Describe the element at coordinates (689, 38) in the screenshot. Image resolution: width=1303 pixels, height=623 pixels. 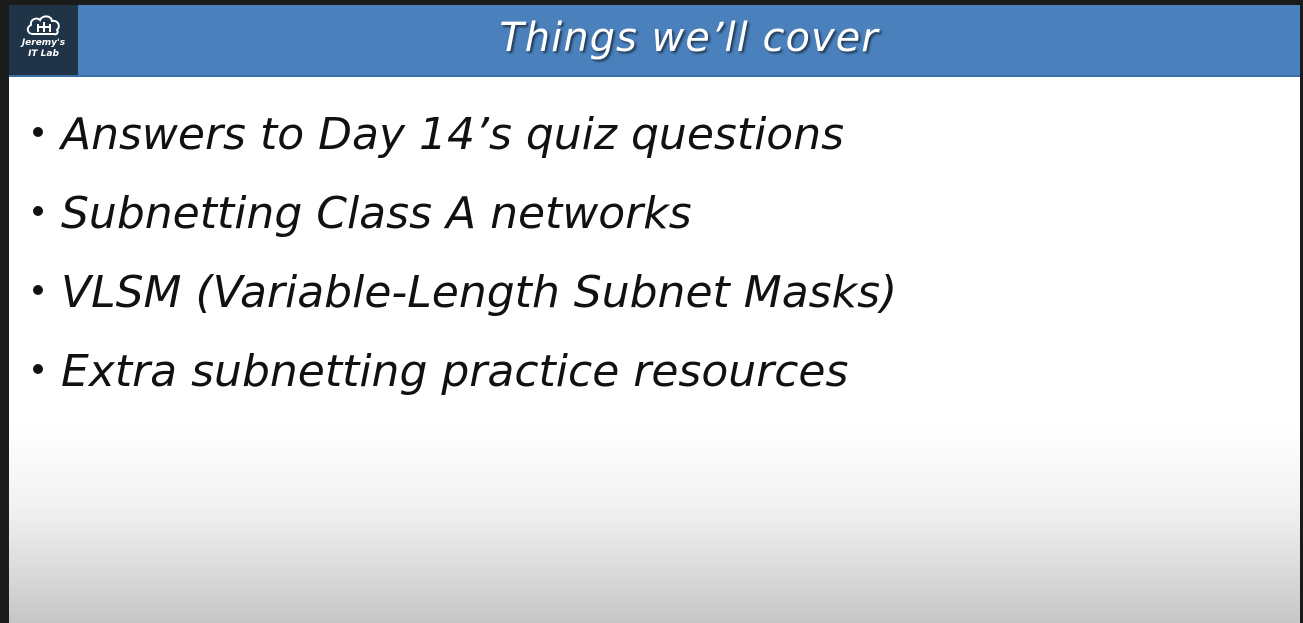
I see `slide-title: Things we’ll cover` at that location.